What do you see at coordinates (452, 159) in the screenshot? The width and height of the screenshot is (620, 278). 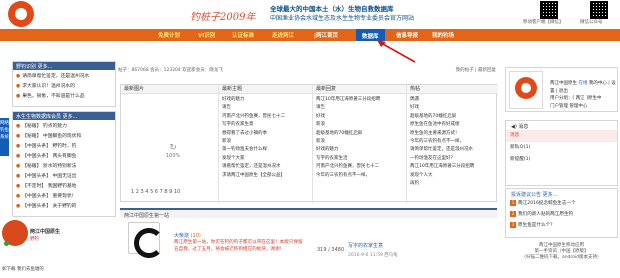 I see `hot-link: 一钓场渔友在这里好？` at bounding box center [452, 159].